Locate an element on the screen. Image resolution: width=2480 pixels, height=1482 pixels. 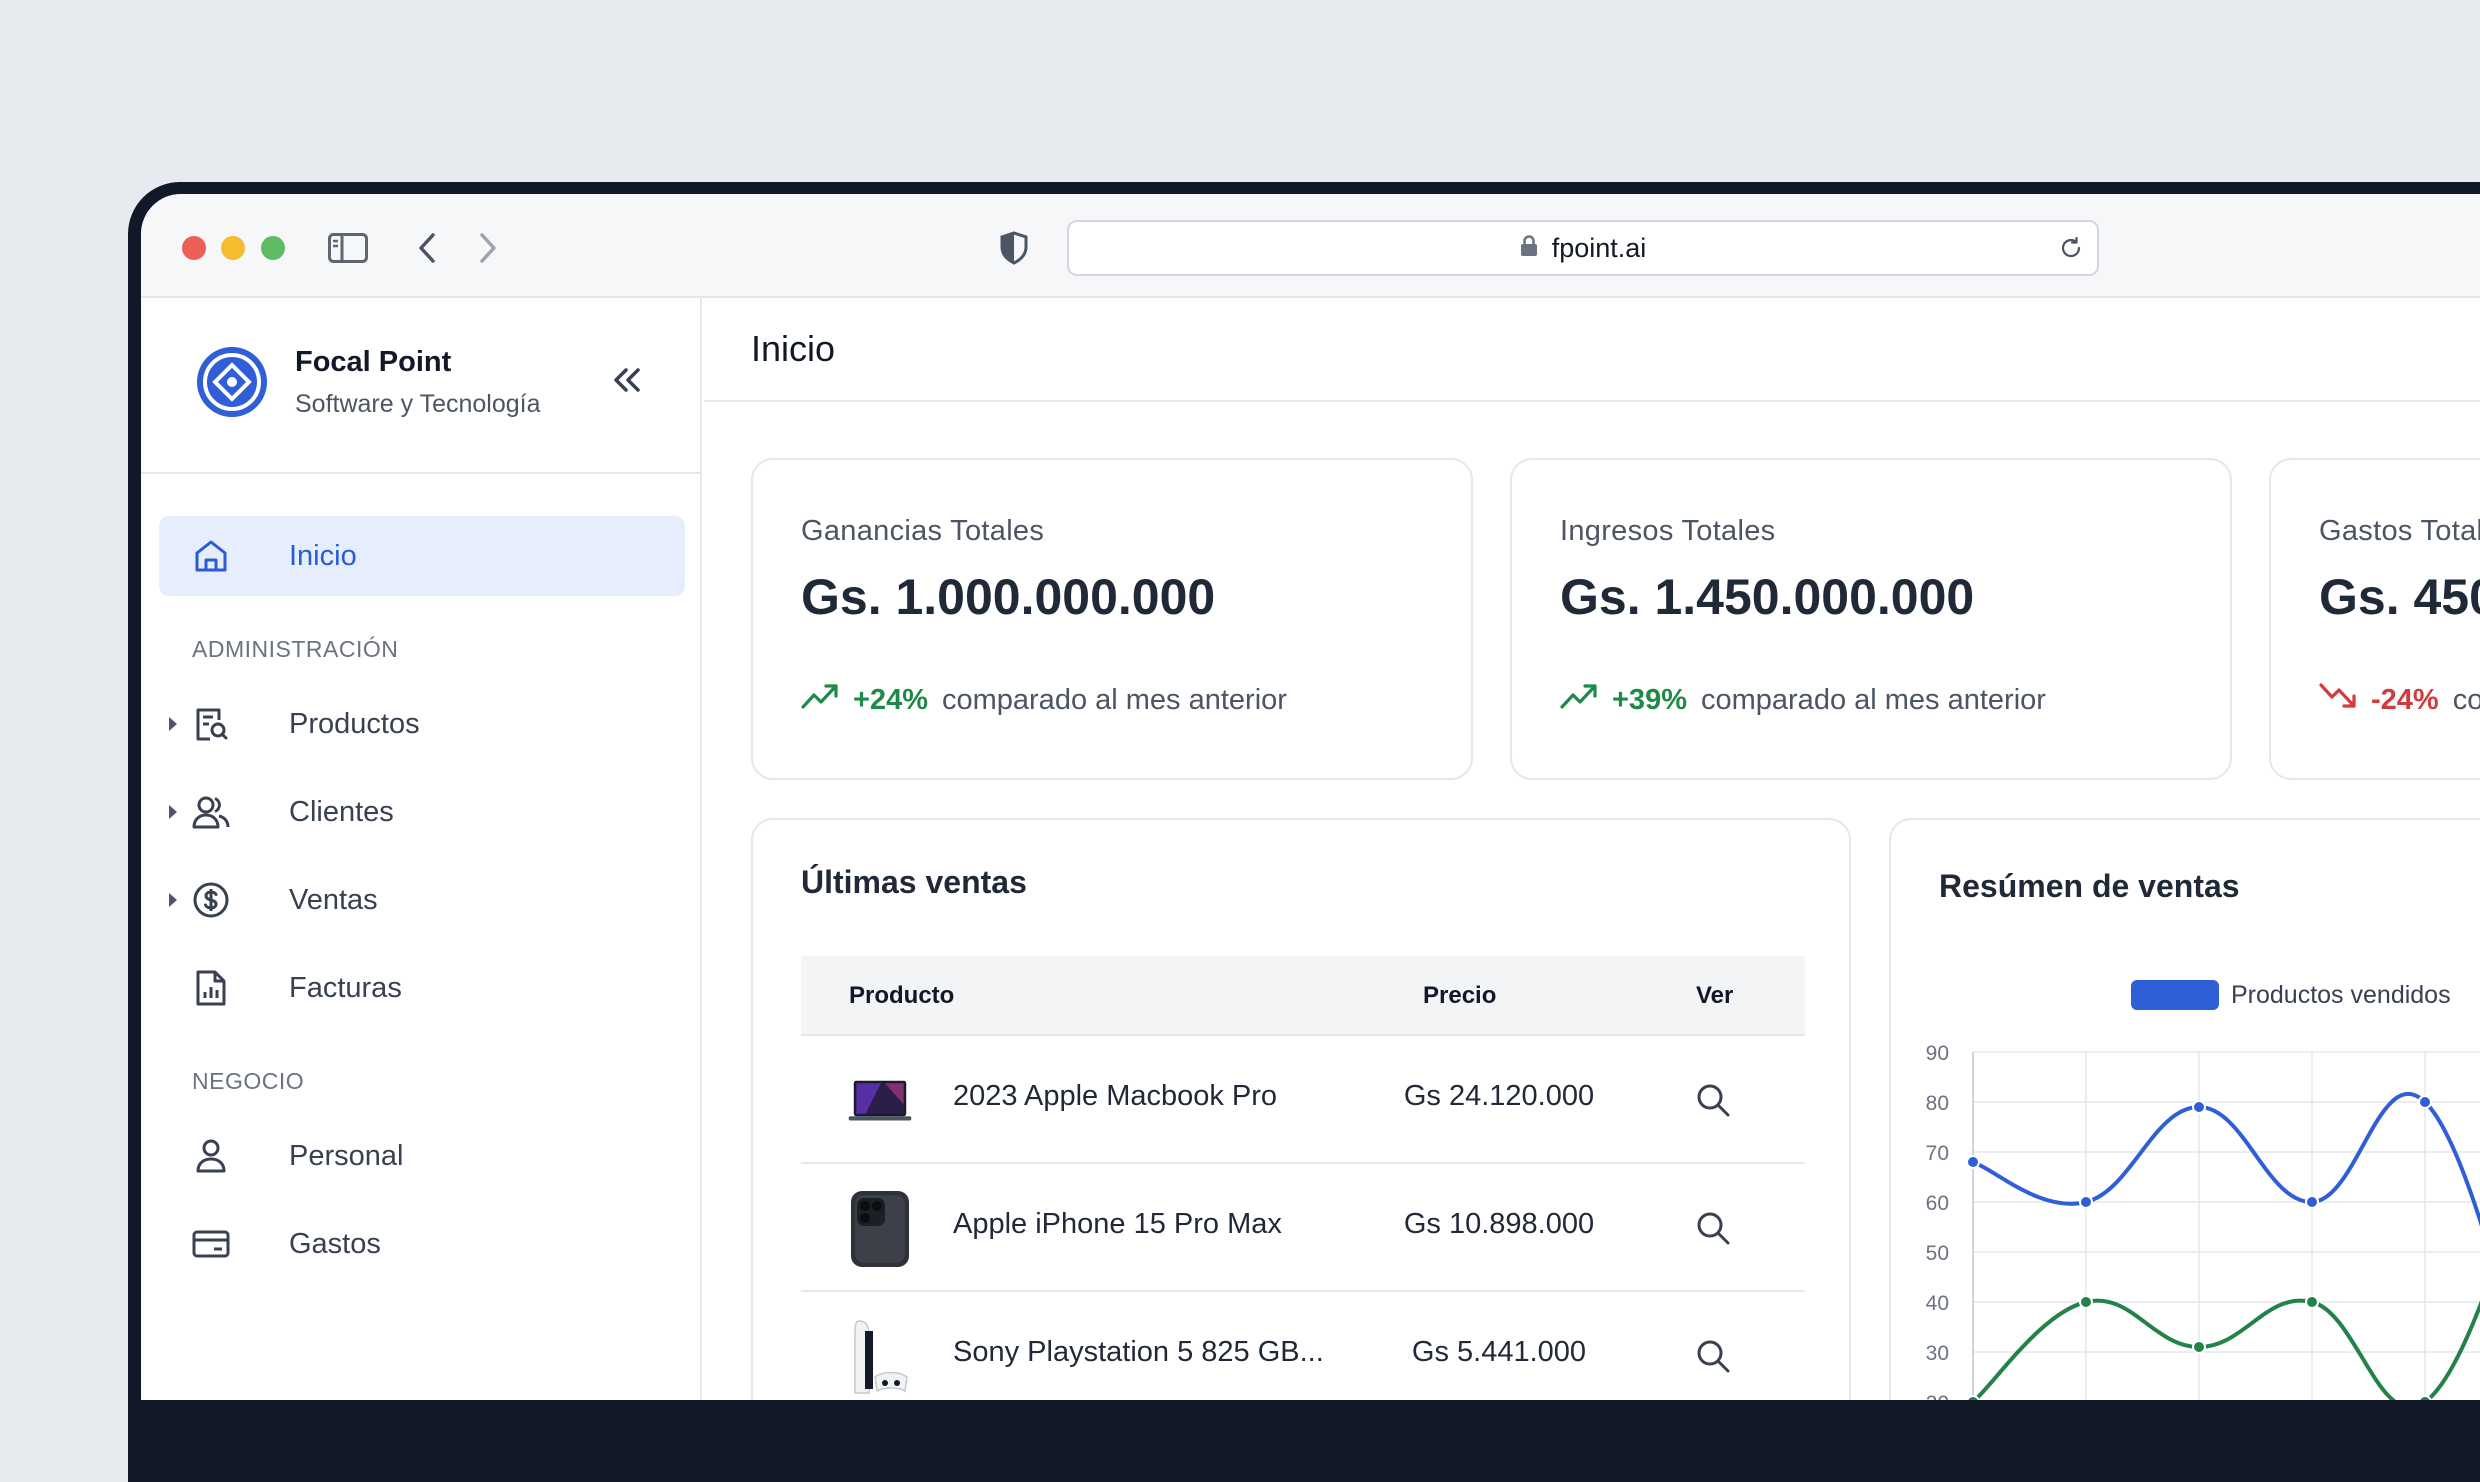
sidebar-item-personal: Personal is located at coordinates (422, 1156).